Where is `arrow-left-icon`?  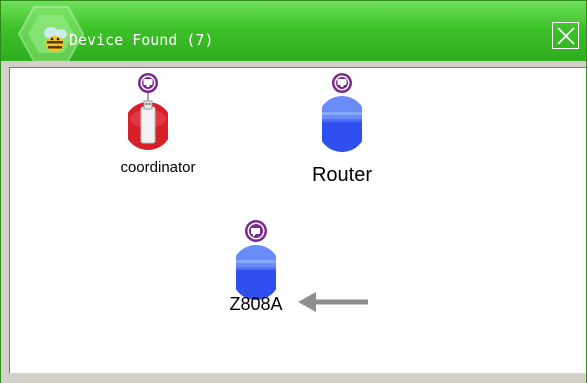
arrow-left-icon is located at coordinates (333, 302).